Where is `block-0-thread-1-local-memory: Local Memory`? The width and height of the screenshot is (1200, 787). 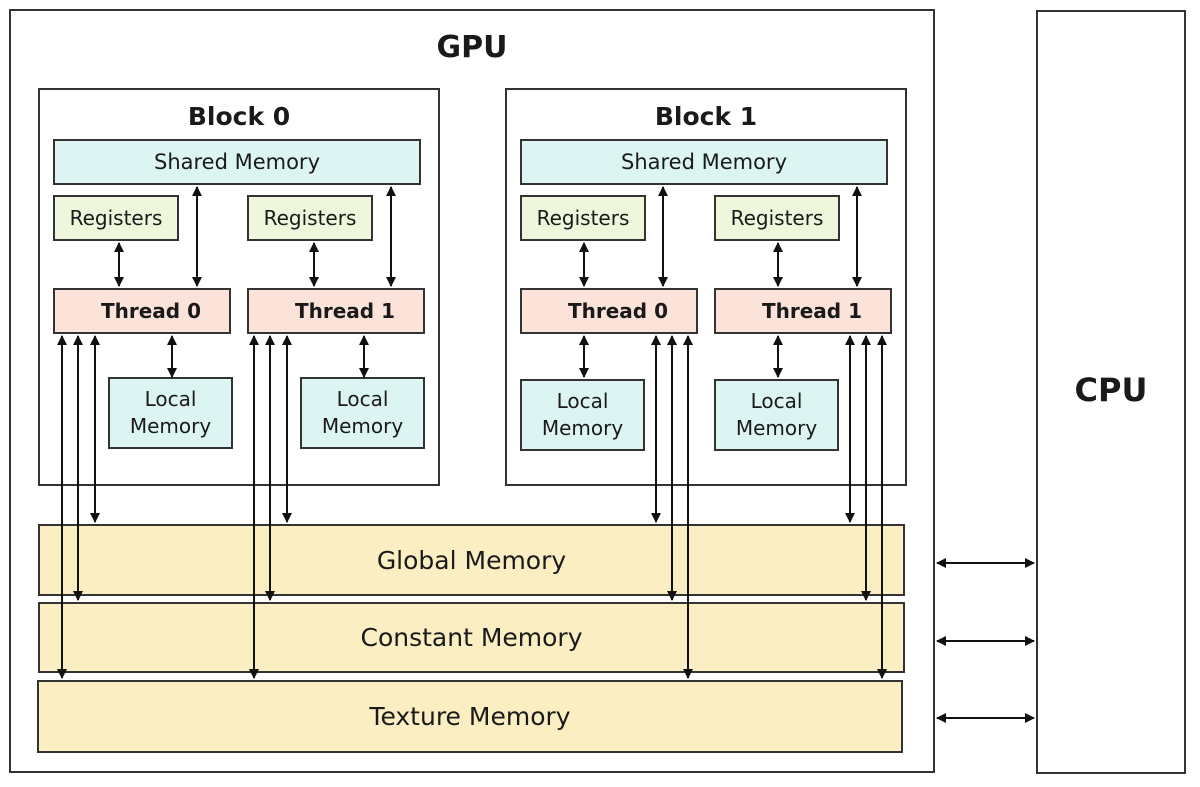
block-0-thread-1-local-memory: Local Memory is located at coordinates (362, 413).